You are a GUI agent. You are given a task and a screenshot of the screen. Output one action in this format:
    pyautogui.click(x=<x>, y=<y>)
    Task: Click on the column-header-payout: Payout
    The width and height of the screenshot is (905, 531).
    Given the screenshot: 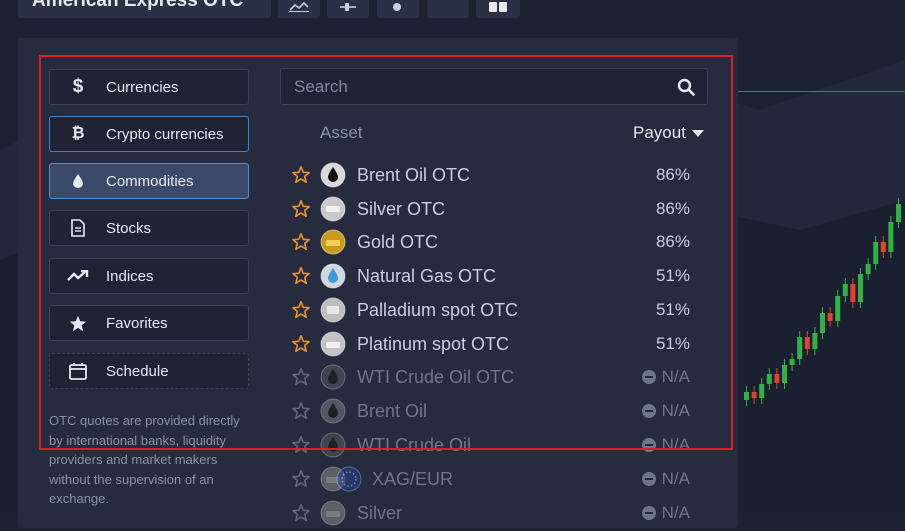 What is the action you would take?
    pyautogui.click(x=668, y=133)
    